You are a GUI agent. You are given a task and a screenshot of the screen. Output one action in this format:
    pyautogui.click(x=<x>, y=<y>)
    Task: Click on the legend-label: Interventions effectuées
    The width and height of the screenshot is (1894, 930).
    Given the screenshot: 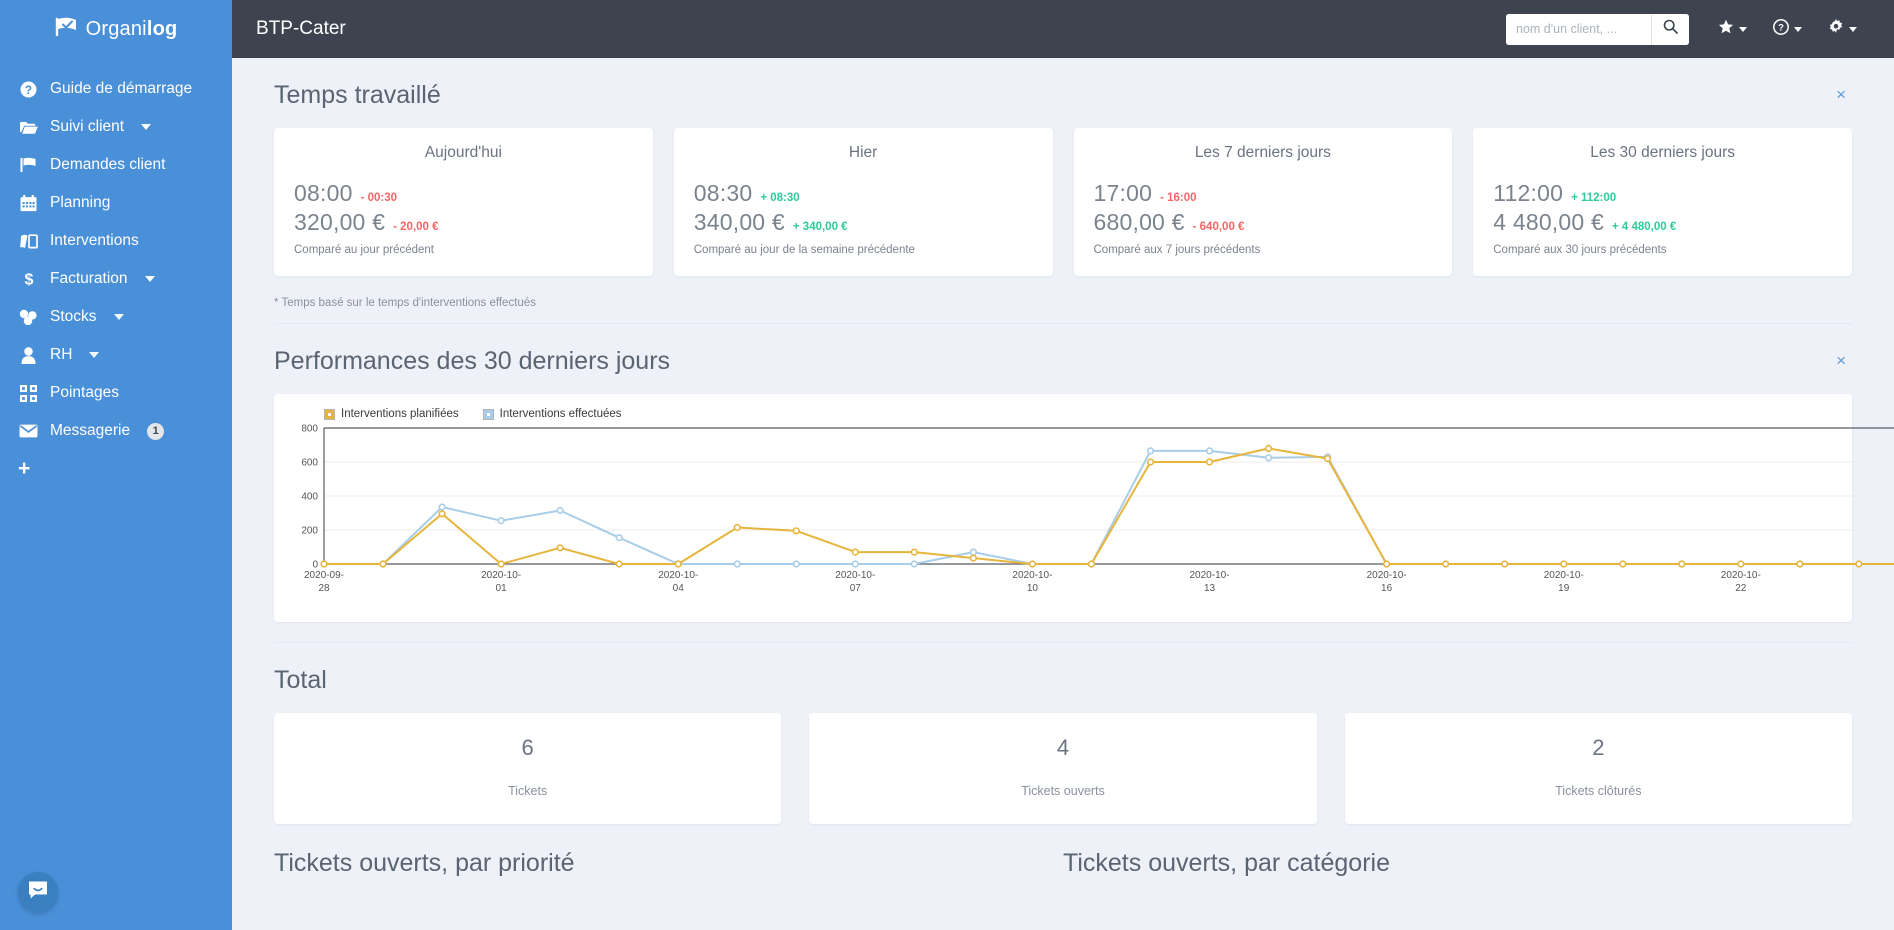 What is the action you would take?
    pyautogui.click(x=560, y=414)
    